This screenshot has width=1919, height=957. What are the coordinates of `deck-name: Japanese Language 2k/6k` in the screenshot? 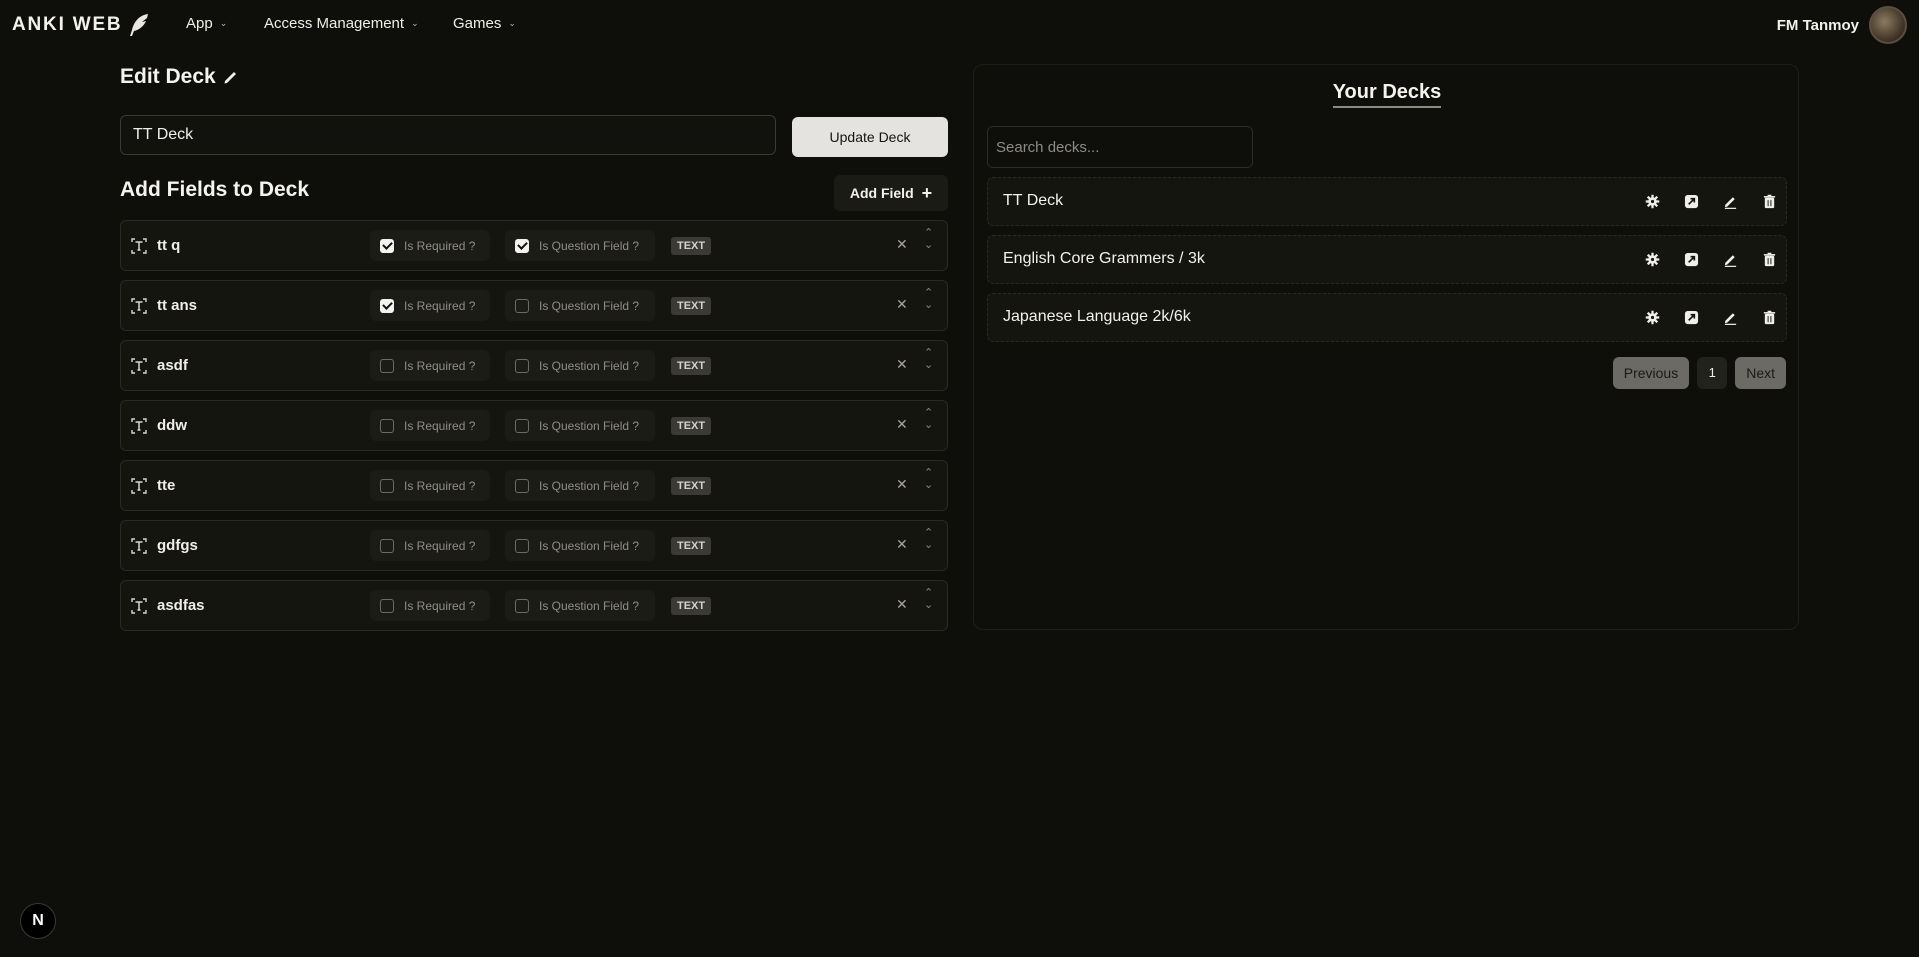 It's located at (1097, 317).